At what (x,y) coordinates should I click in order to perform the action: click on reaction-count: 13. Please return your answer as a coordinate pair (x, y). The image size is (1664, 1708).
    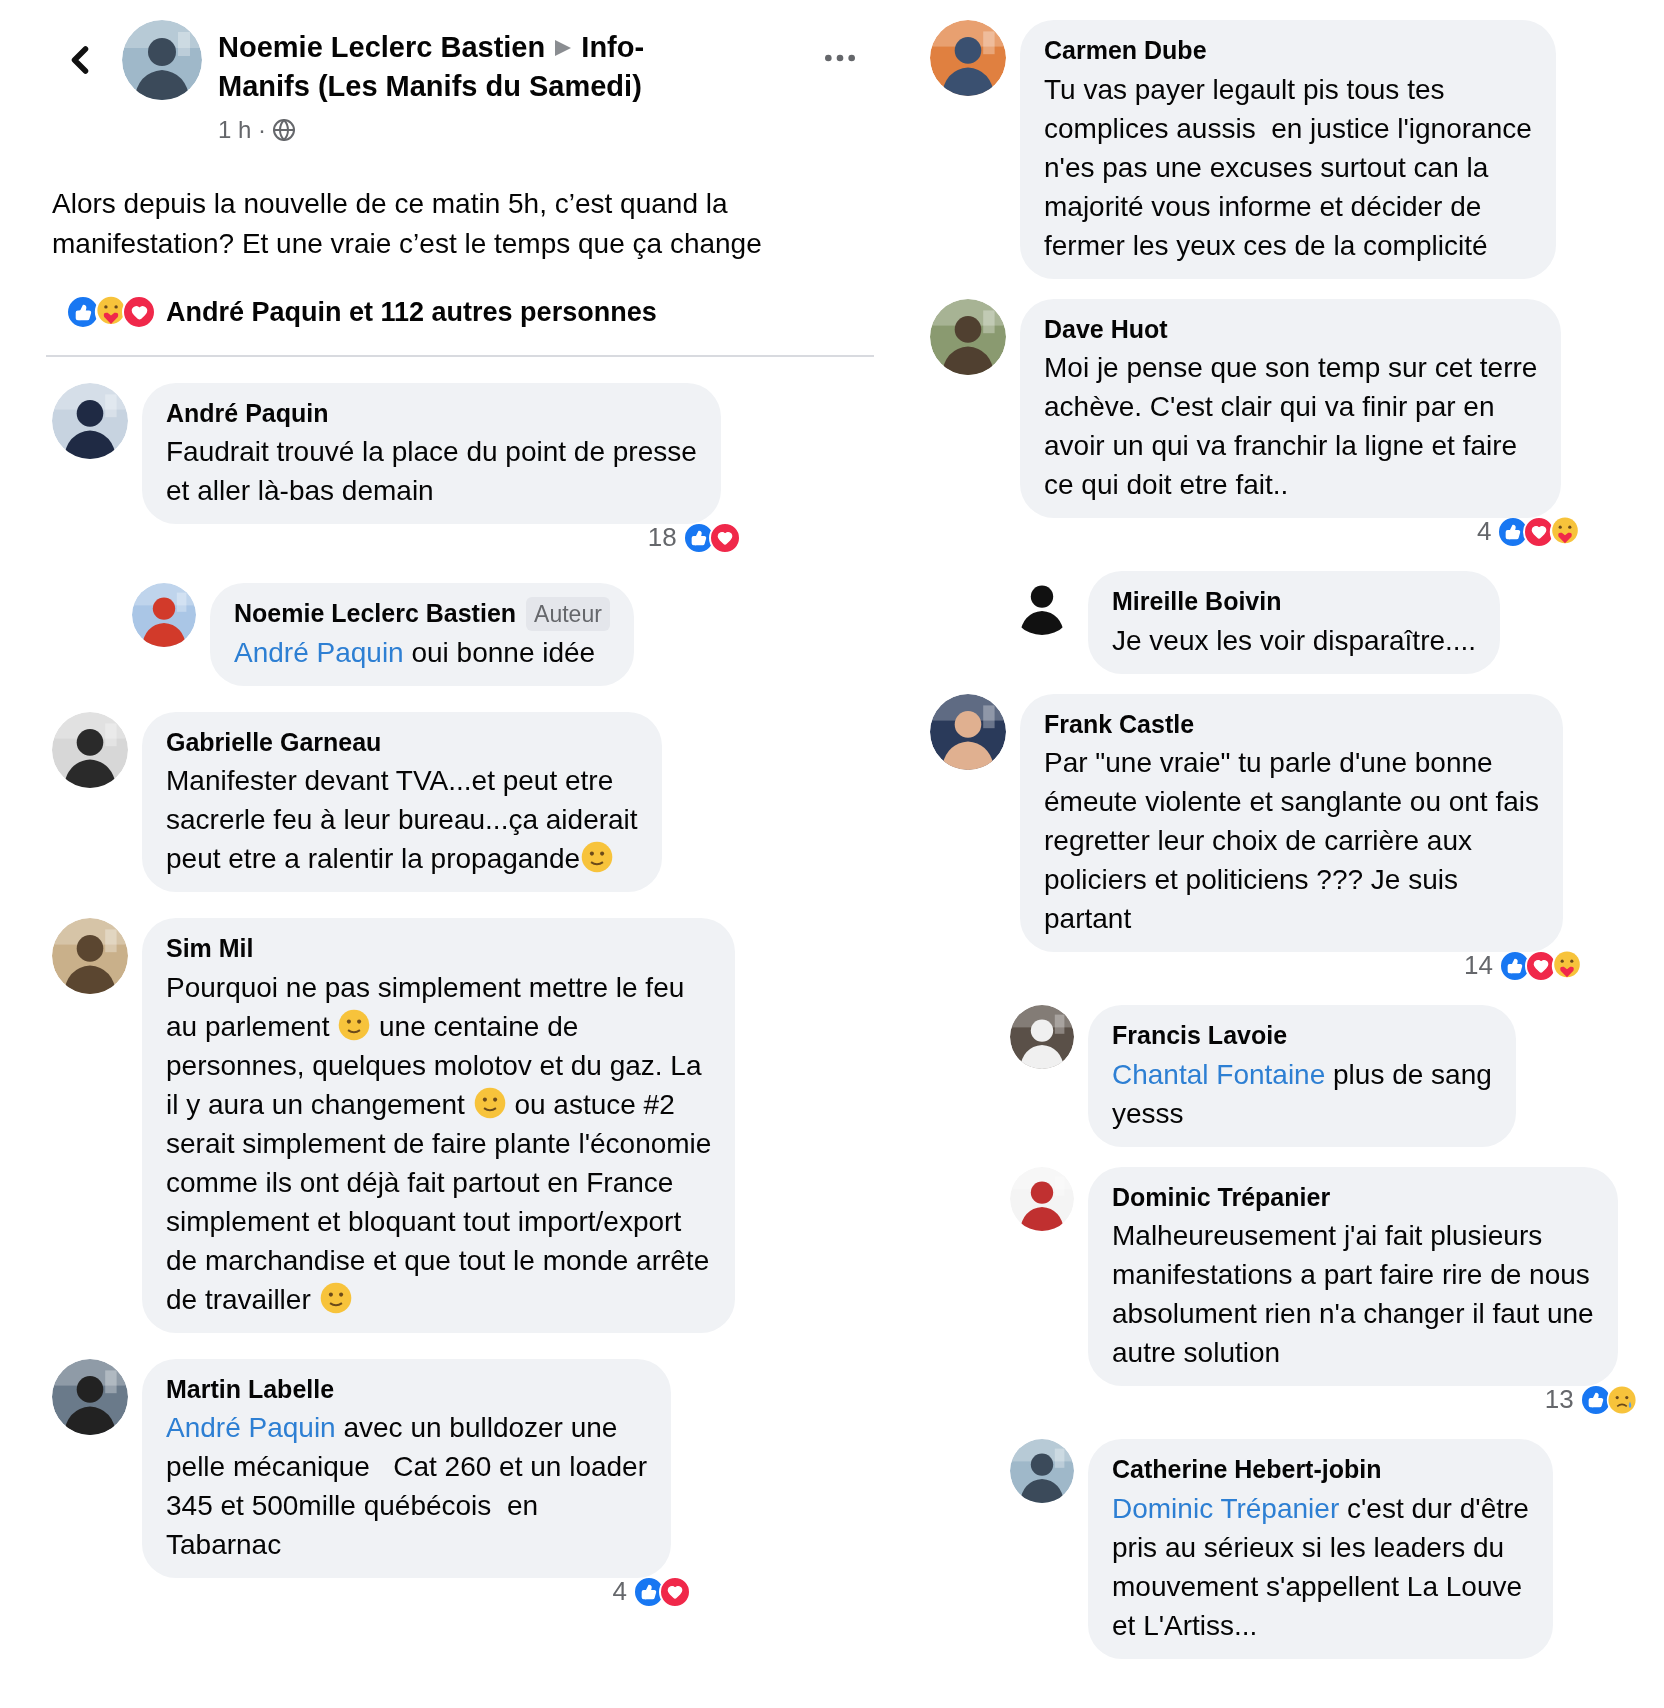
    Looking at the image, I should click on (1559, 1399).